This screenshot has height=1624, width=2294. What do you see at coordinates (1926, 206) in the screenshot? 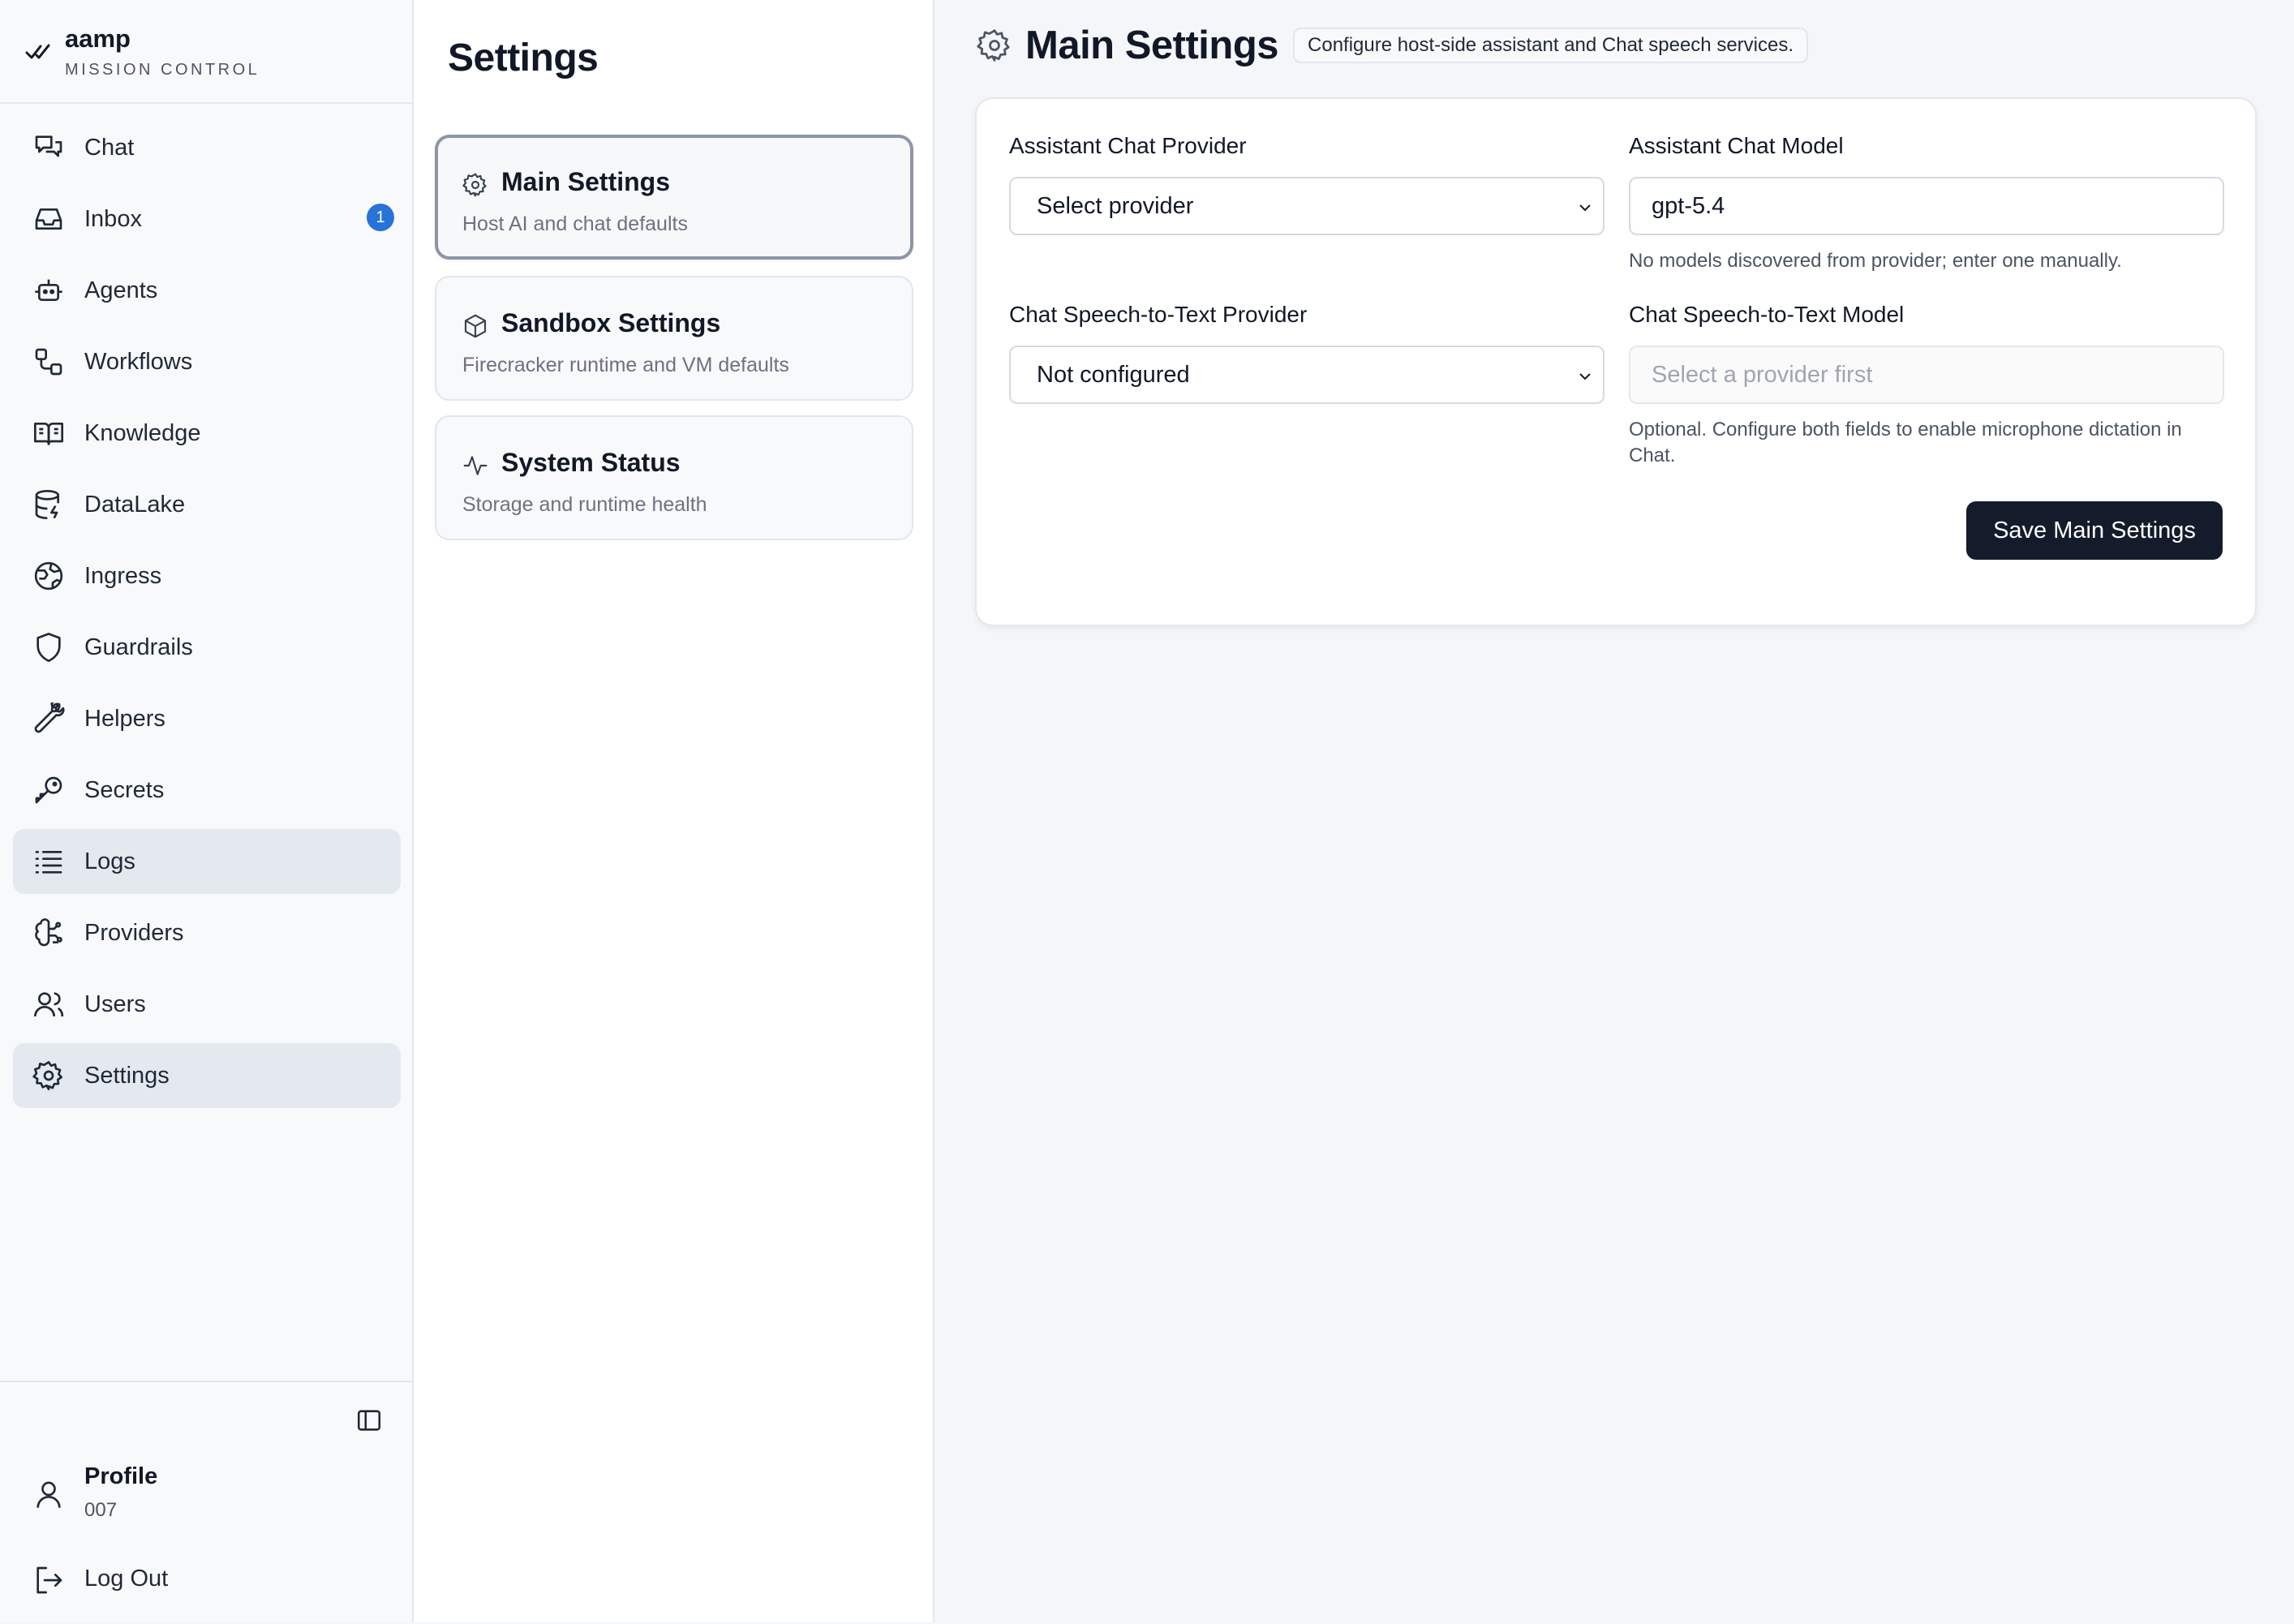
I see `chat-model-input: gpt-5.4` at bounding box center [1926, 206].